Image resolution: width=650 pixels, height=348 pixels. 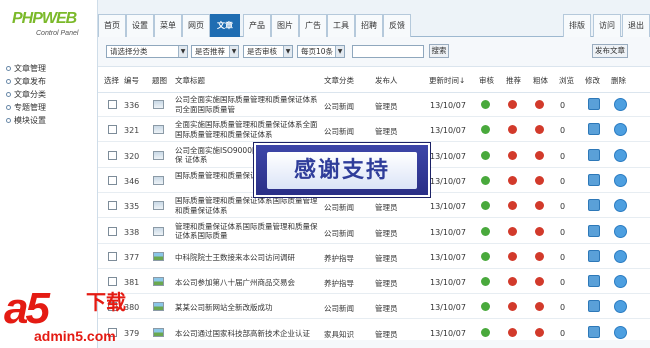 What do you see at coordinates (610, 51) in the screenshot?
I see `publish-article-button: 发布文章` at bounding box center [610, 51].